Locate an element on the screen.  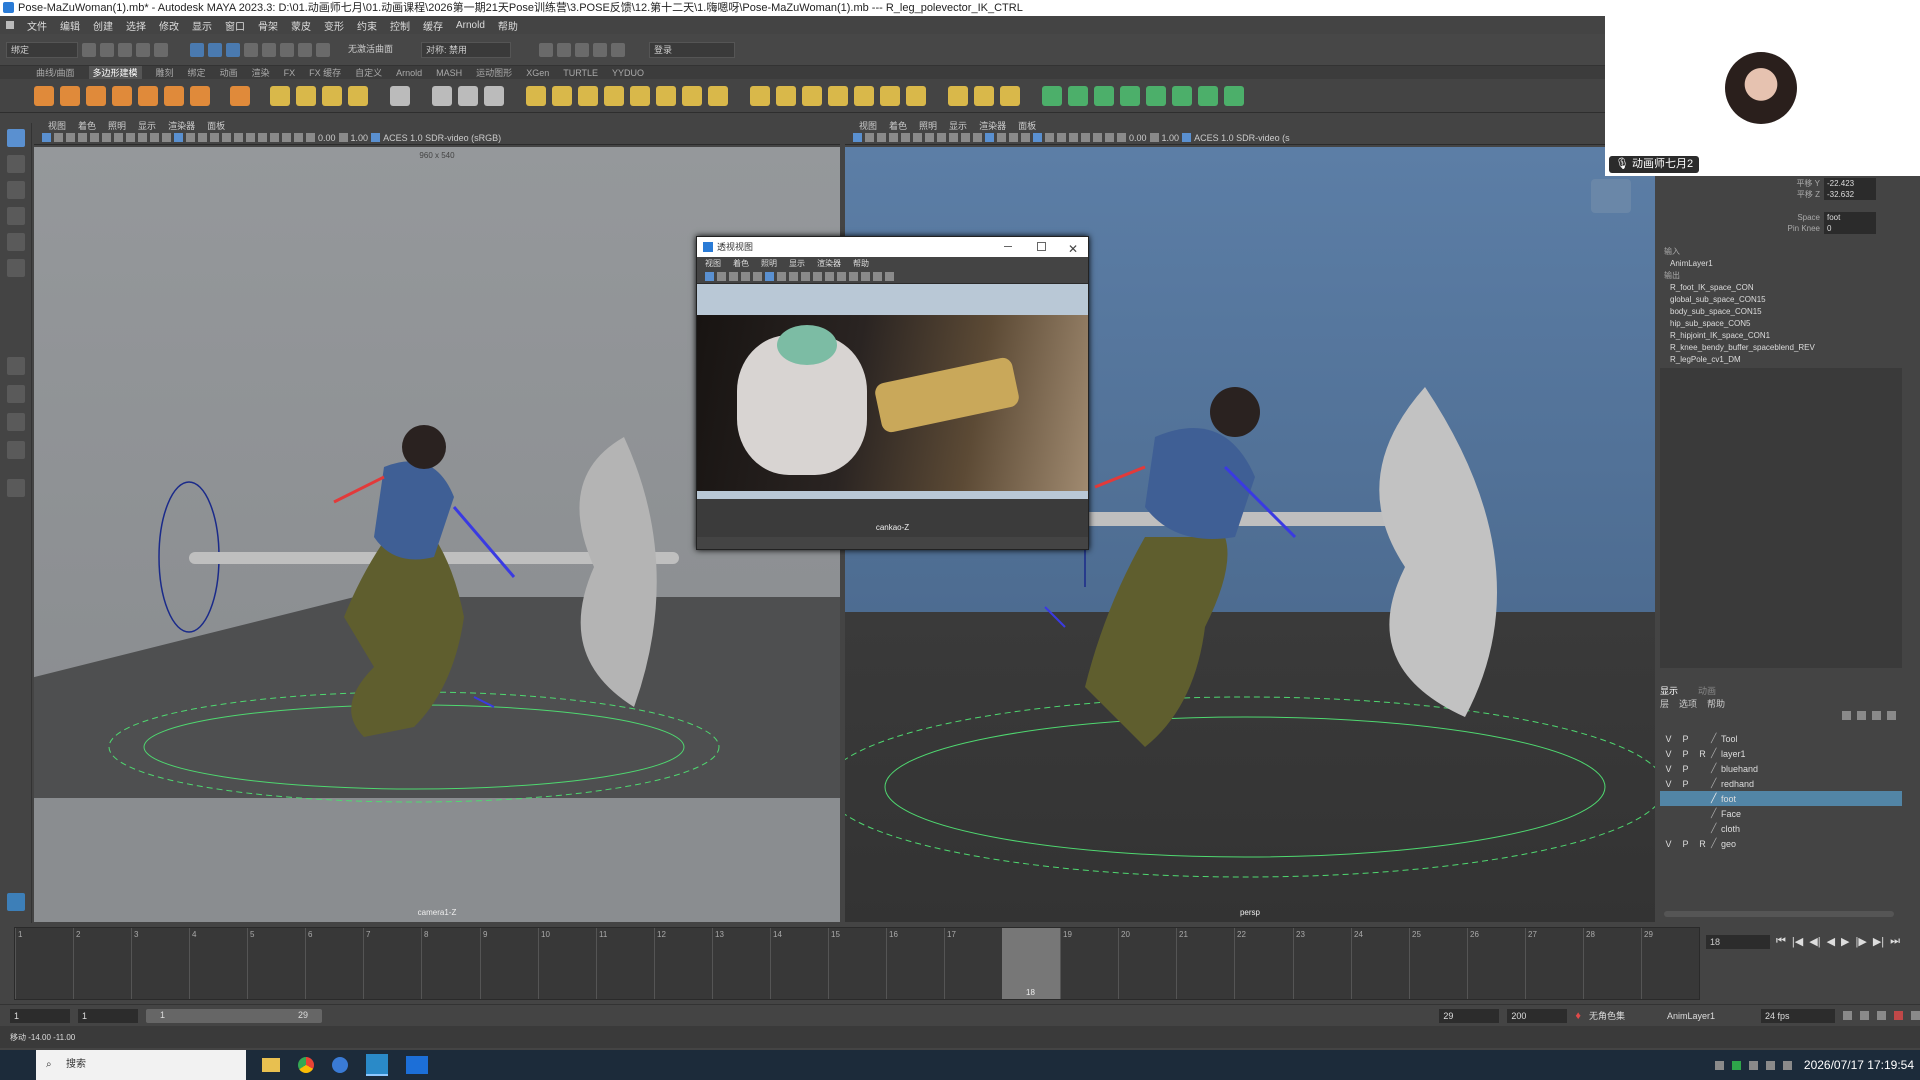
output-item: R_hipjoint_IK_space_CON1 is located at coordinates (1780, 336).